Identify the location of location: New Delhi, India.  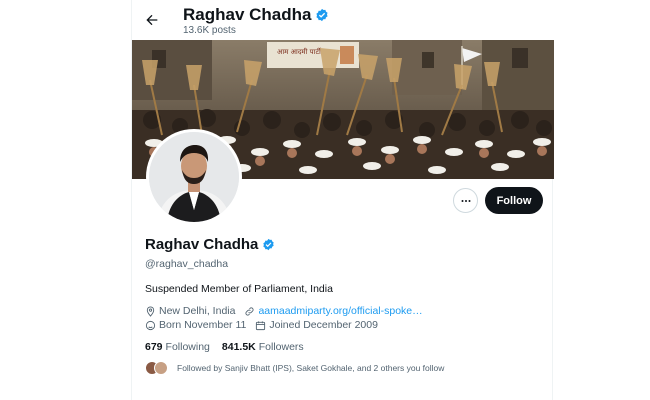
(190, 311).